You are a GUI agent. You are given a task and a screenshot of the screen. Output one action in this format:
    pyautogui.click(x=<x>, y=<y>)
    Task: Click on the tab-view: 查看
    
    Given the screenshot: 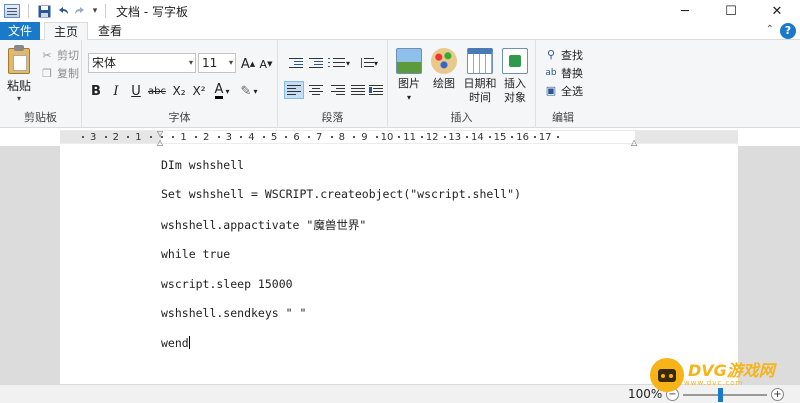 What is the action you would take?
    pyautogui.click(x=110, y=31)
    